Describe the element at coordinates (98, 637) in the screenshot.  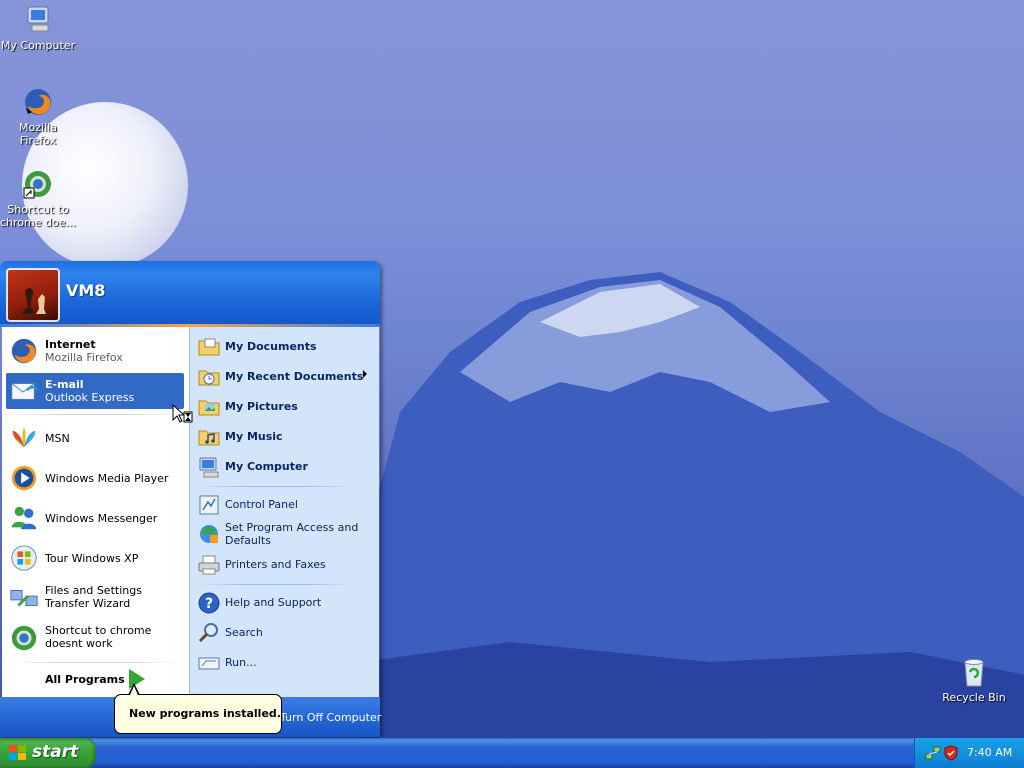
I see `recent-item-label: Shortcut to chrome doesnt work` at that location.